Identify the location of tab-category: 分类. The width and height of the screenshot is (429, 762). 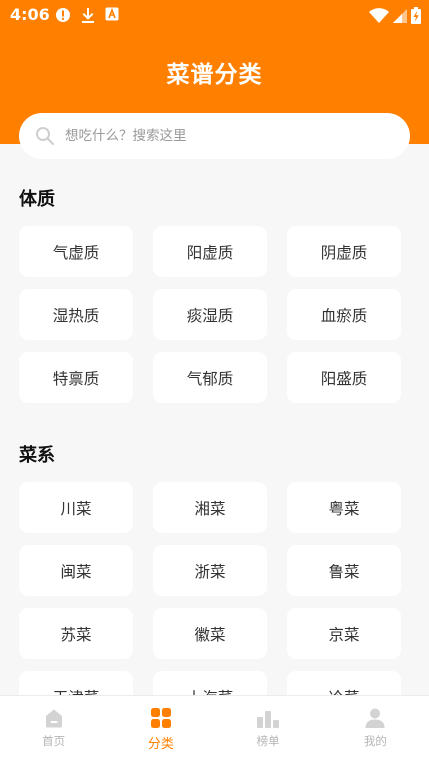
(160, 729).